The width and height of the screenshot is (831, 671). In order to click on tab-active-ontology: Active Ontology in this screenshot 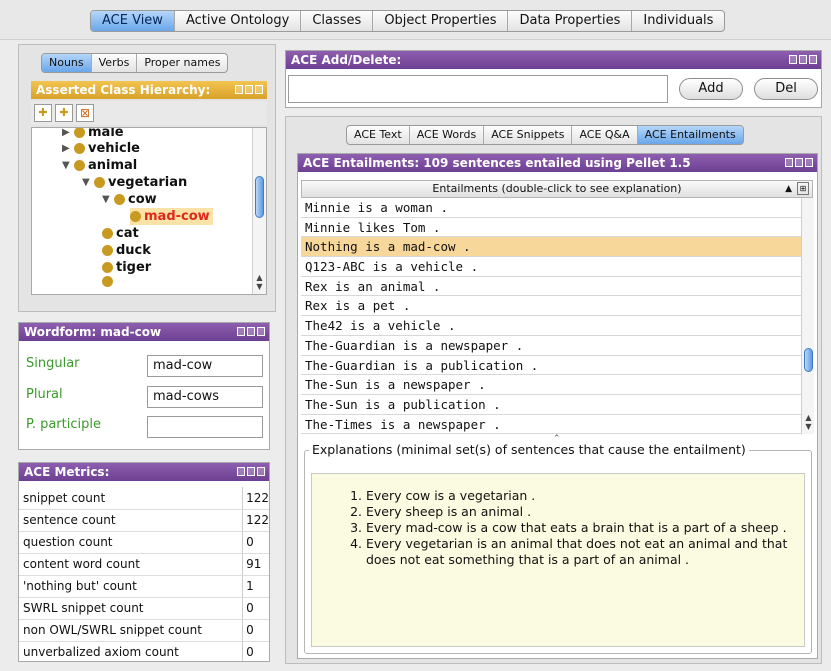, I will do `click(238, 21)`.